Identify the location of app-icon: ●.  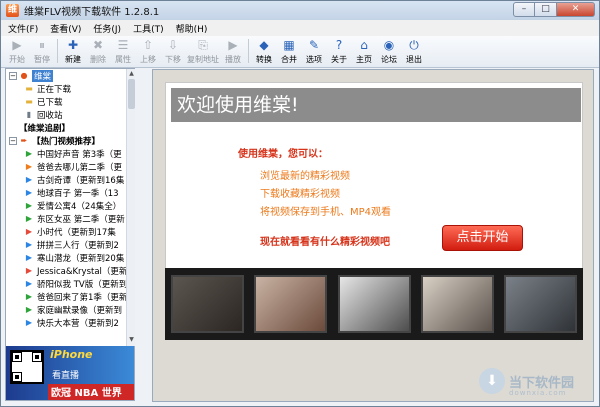
(24, 75).